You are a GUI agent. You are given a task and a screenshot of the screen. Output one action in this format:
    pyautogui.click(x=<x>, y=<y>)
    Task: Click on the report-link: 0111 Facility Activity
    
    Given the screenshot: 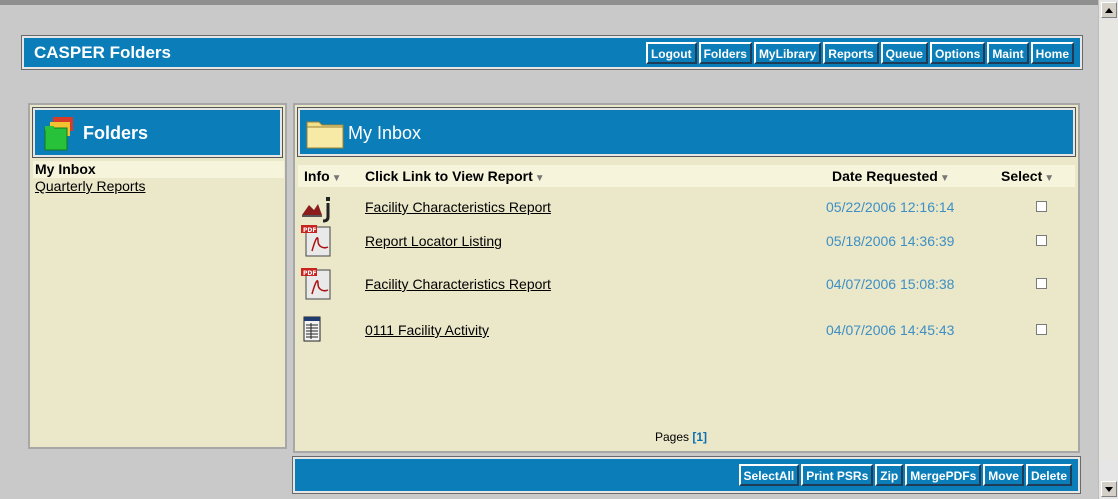 What is the action you would take?
    pyautogui.click(x=427, y=330)
    